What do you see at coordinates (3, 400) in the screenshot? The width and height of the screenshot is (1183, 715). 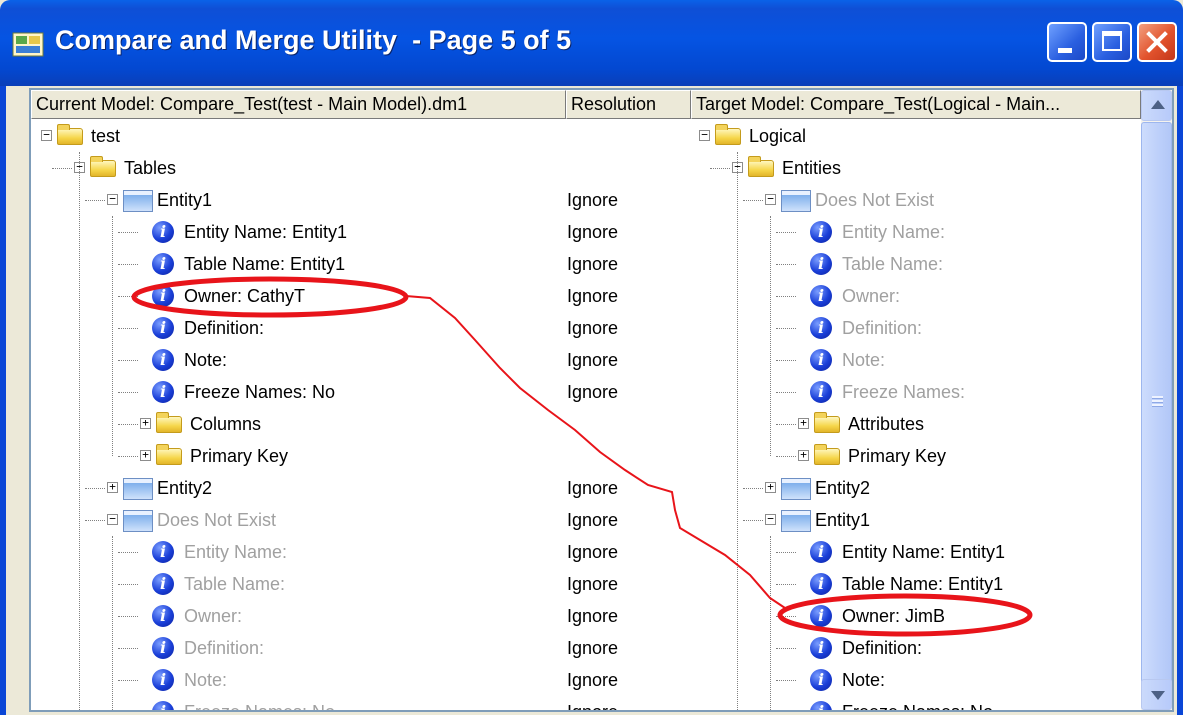 I see `window-frame-left` at bounding box center [3, 400].